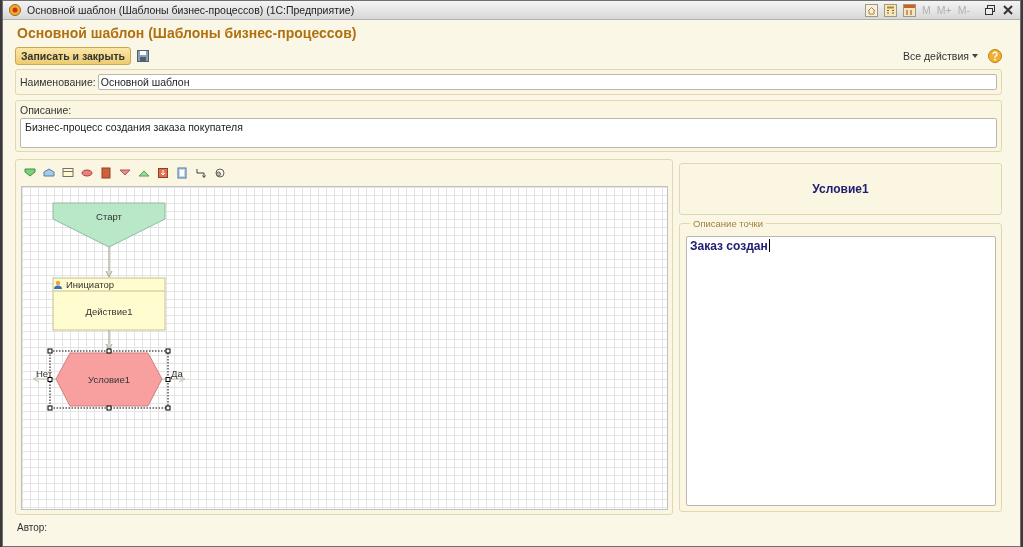 Image resolution: width=1023 pixels, height=547 pixels. I want to click on point-title: Условие1, so click(840, 189).